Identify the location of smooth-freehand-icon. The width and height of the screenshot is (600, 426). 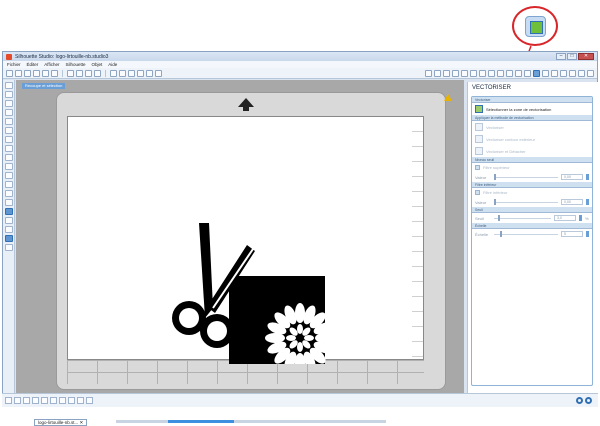
(8, 175).